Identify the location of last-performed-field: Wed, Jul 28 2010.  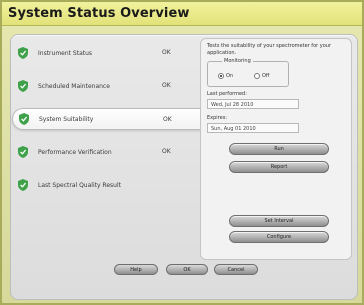
(253, 104).